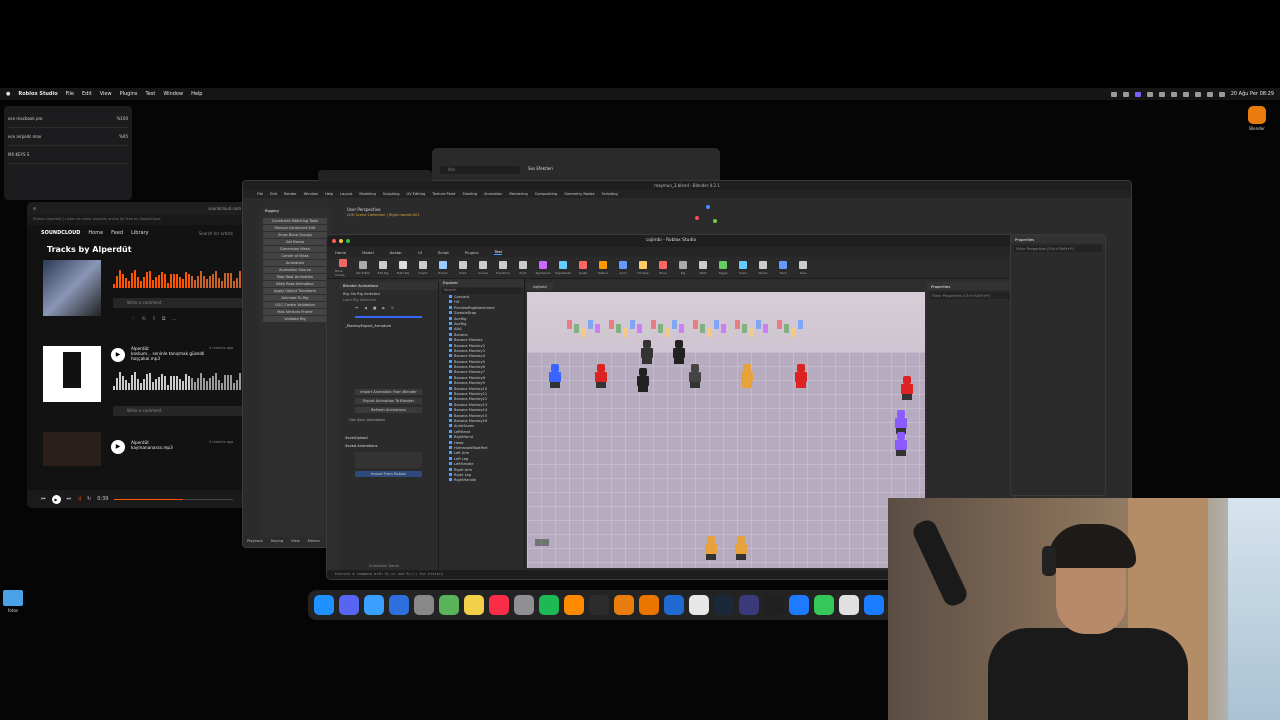  What do you see at coordinates (503, 267) in the screenshot?
I see `ribbon-tool: Transform` at bounding box center [503, 267].